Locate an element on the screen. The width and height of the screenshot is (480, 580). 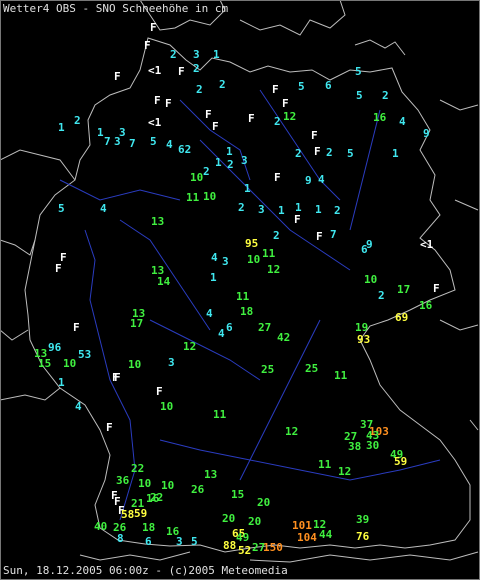
station-value: 39 is located at coordinates (362, 519).